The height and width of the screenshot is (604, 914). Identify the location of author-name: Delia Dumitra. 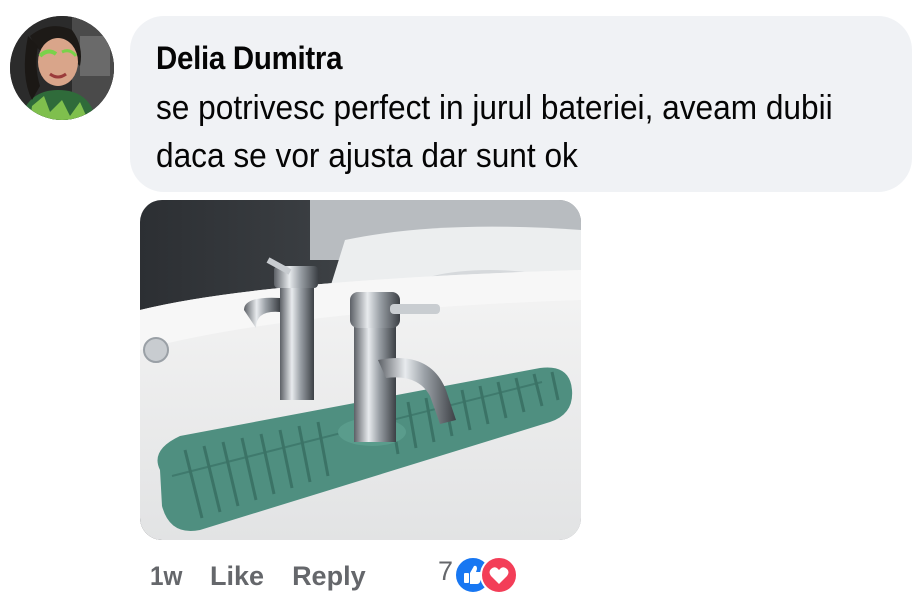
(492, 58).